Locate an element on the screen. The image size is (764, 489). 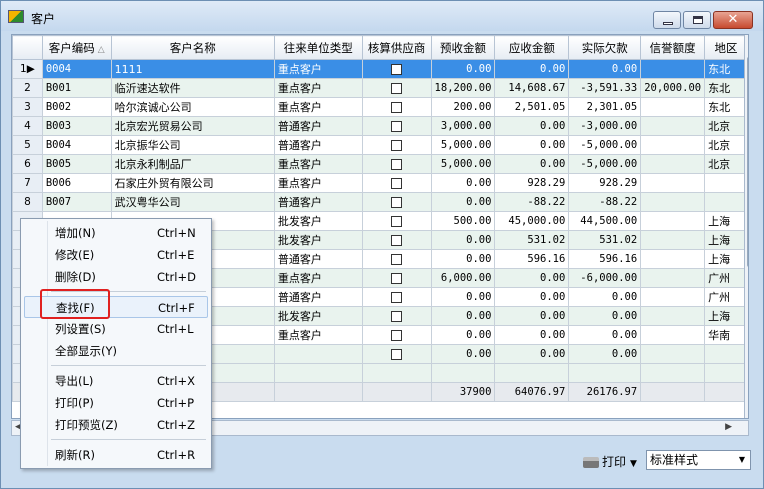
table-row: 8 B007 武汉粤华公司 普通客户 0.00 -88.22 -88.22 is located at coordinates (380, 202).